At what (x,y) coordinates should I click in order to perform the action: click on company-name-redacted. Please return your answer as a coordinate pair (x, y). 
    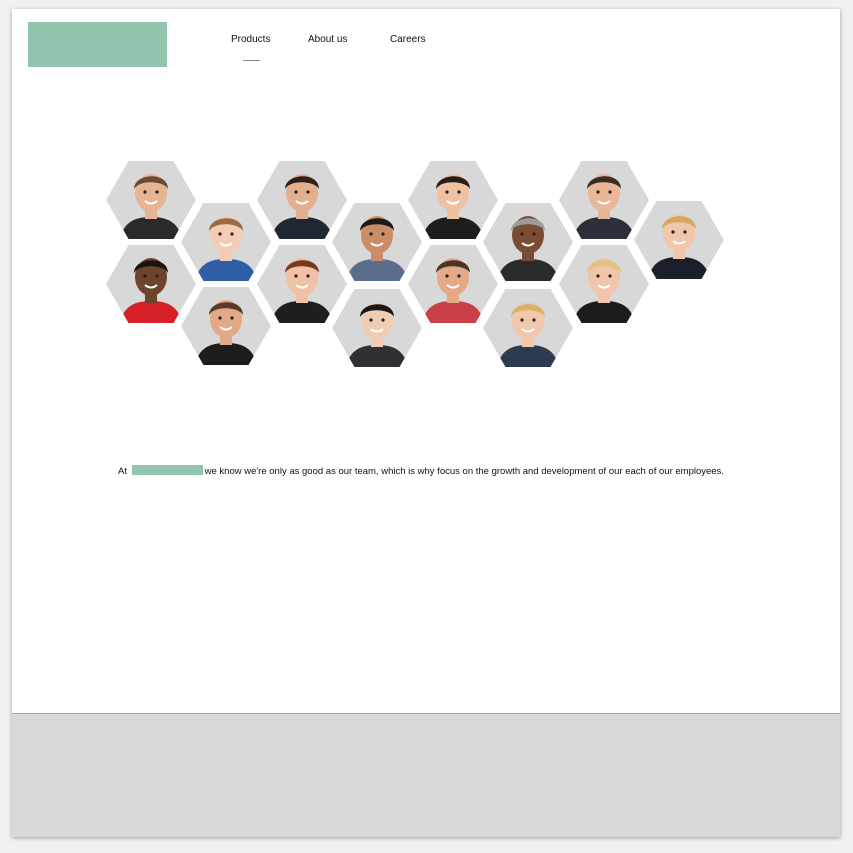
    Looking at the image, I should click on (167, 470).